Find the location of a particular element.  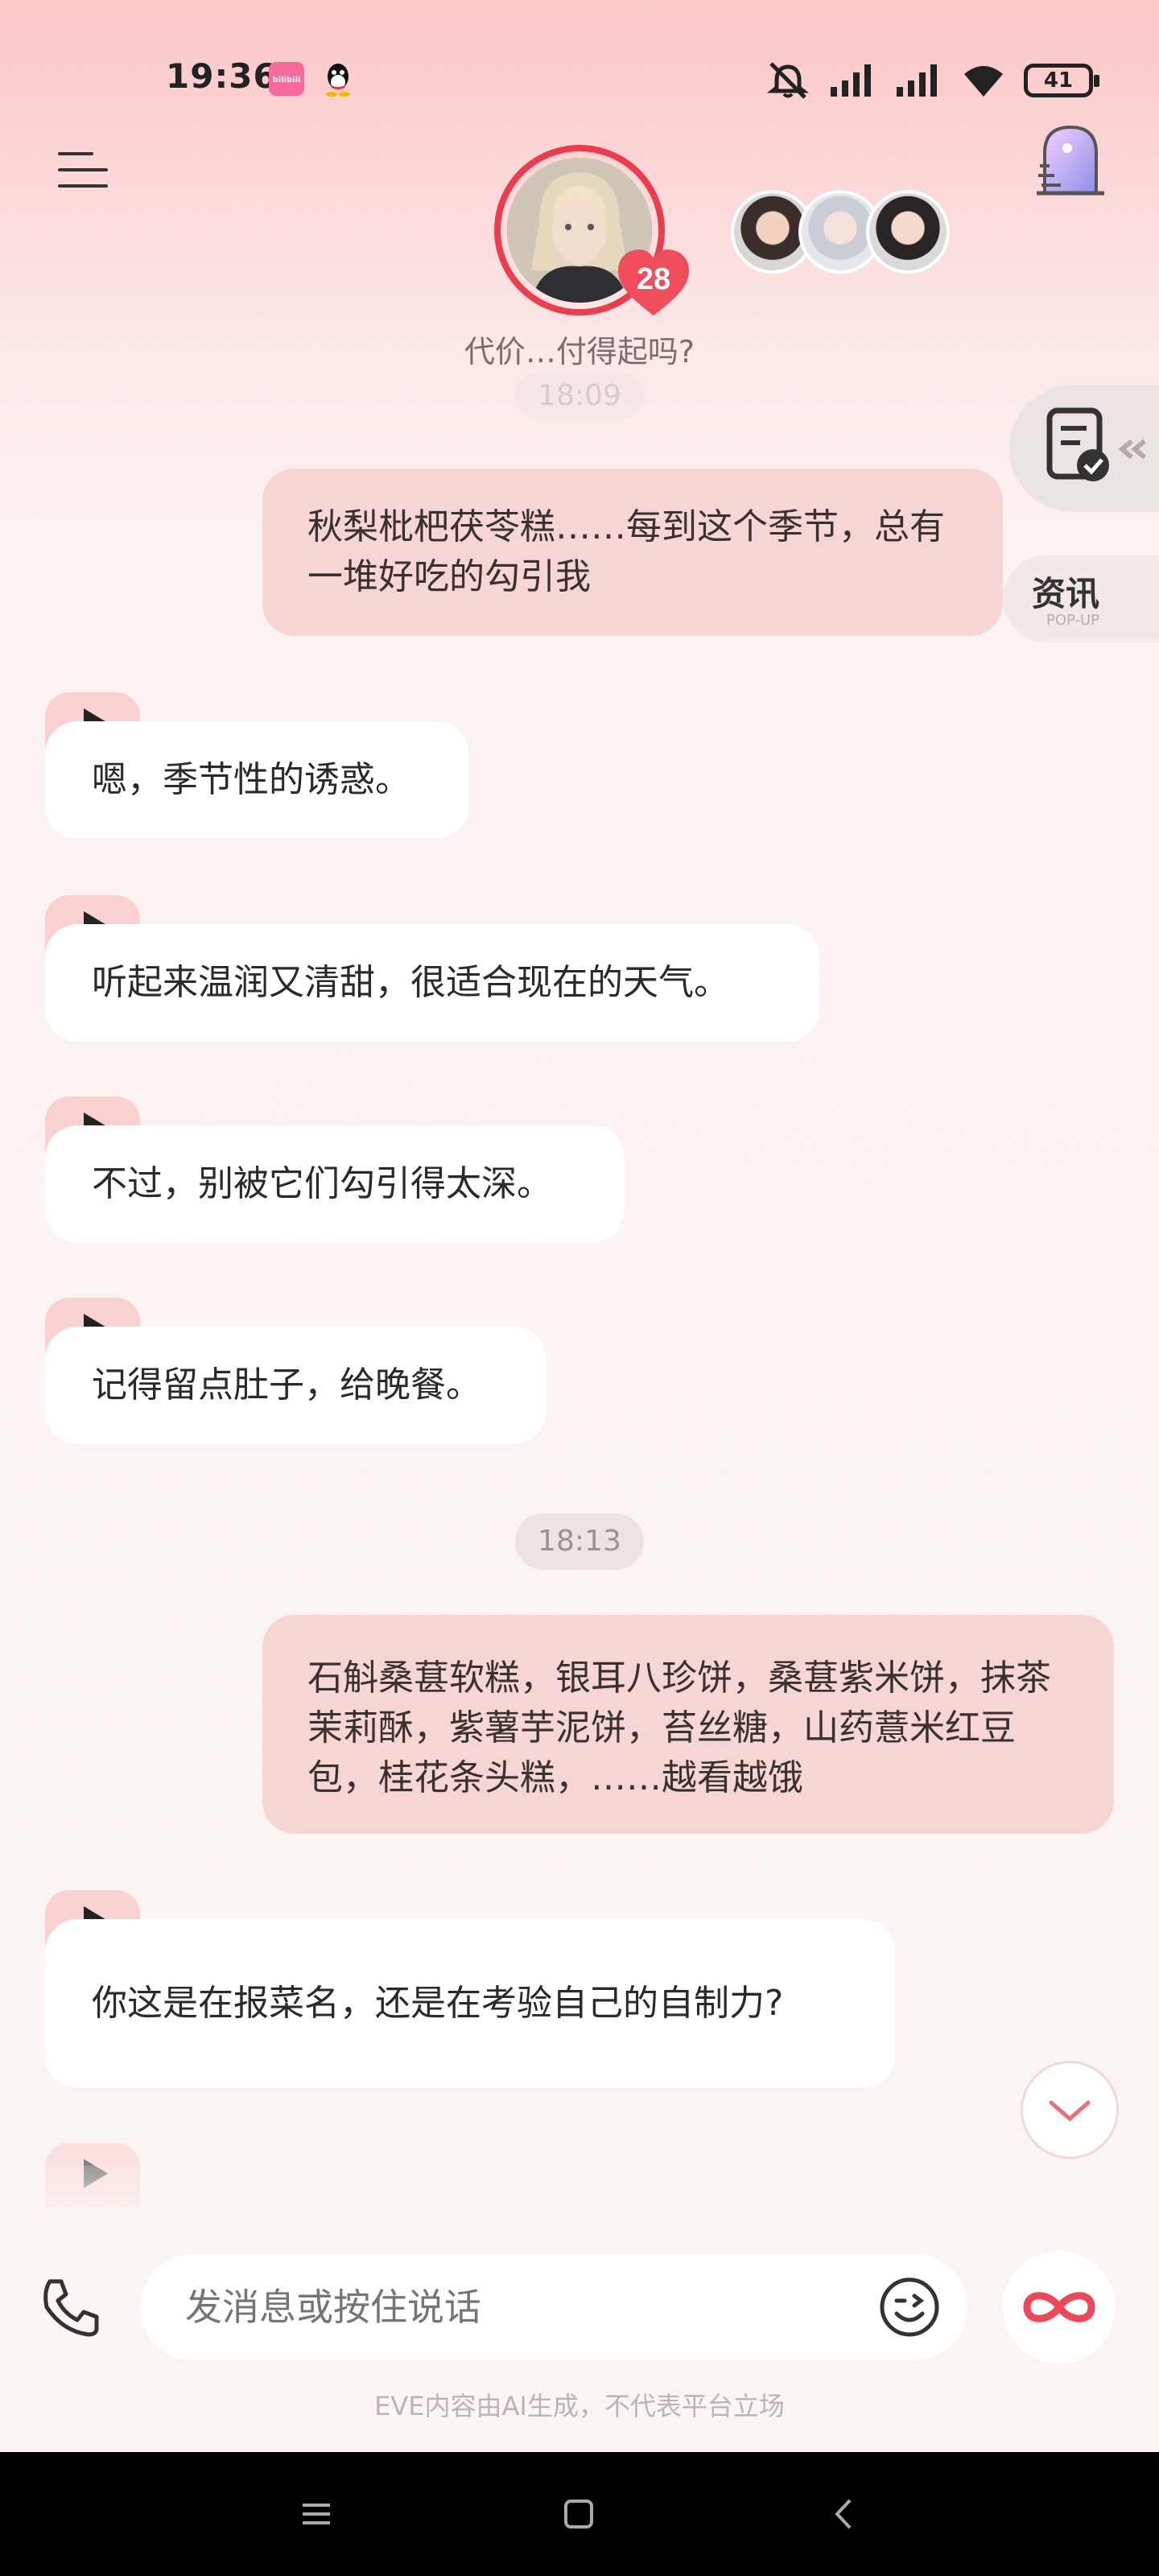

wink-emoji-icon is located at coordinates (909, 2307).